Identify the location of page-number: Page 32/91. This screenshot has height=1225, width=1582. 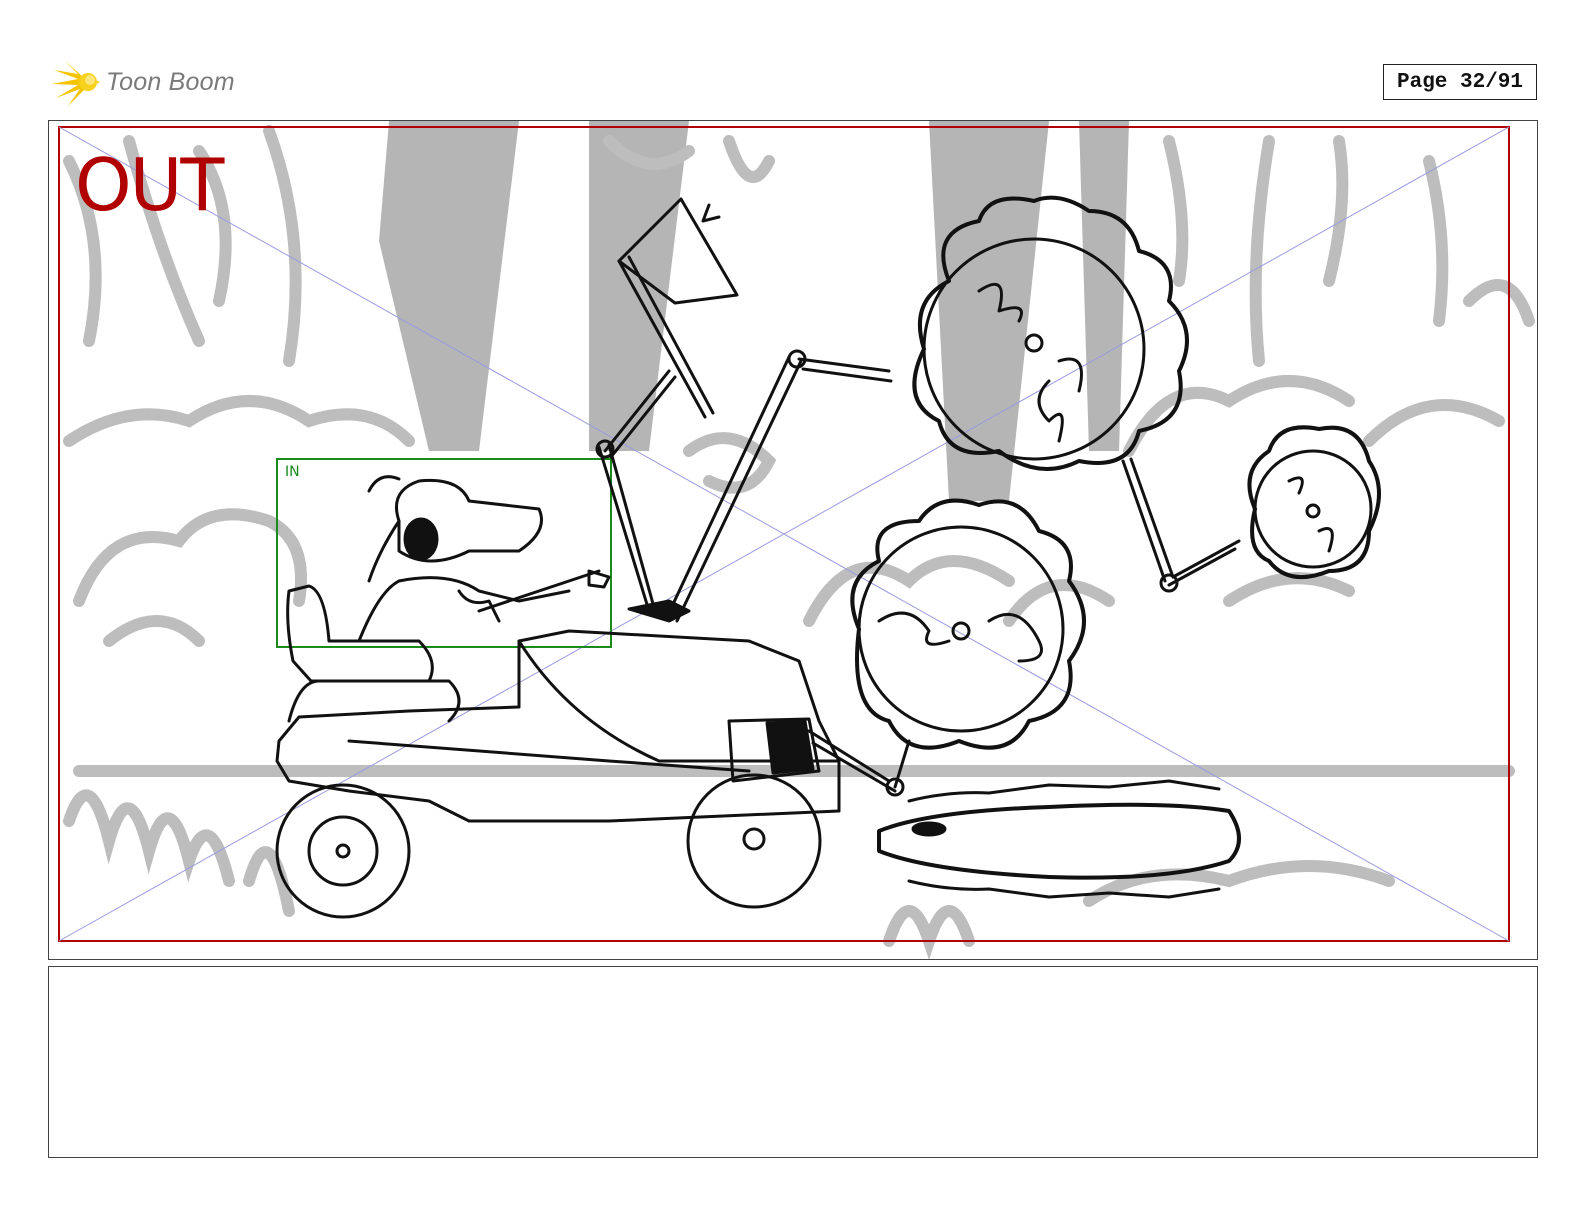
(1460, 82).